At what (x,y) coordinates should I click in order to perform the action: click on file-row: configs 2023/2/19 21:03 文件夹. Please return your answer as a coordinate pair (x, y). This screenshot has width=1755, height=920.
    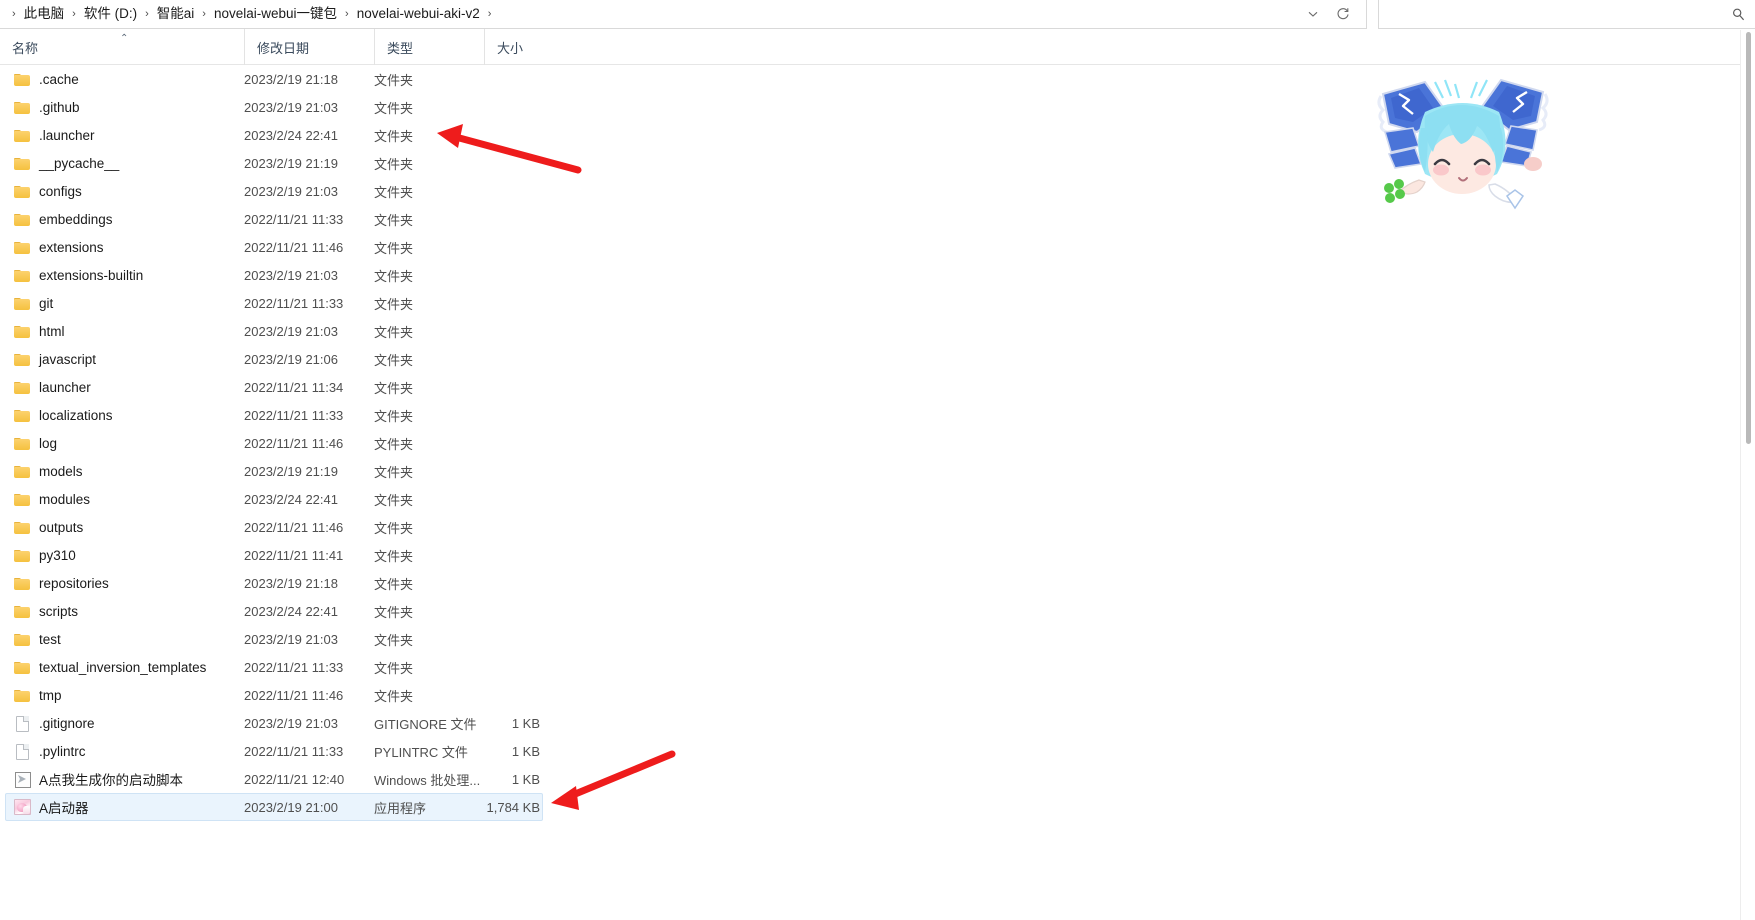
    Looking at the image, I should click on (872, 191).